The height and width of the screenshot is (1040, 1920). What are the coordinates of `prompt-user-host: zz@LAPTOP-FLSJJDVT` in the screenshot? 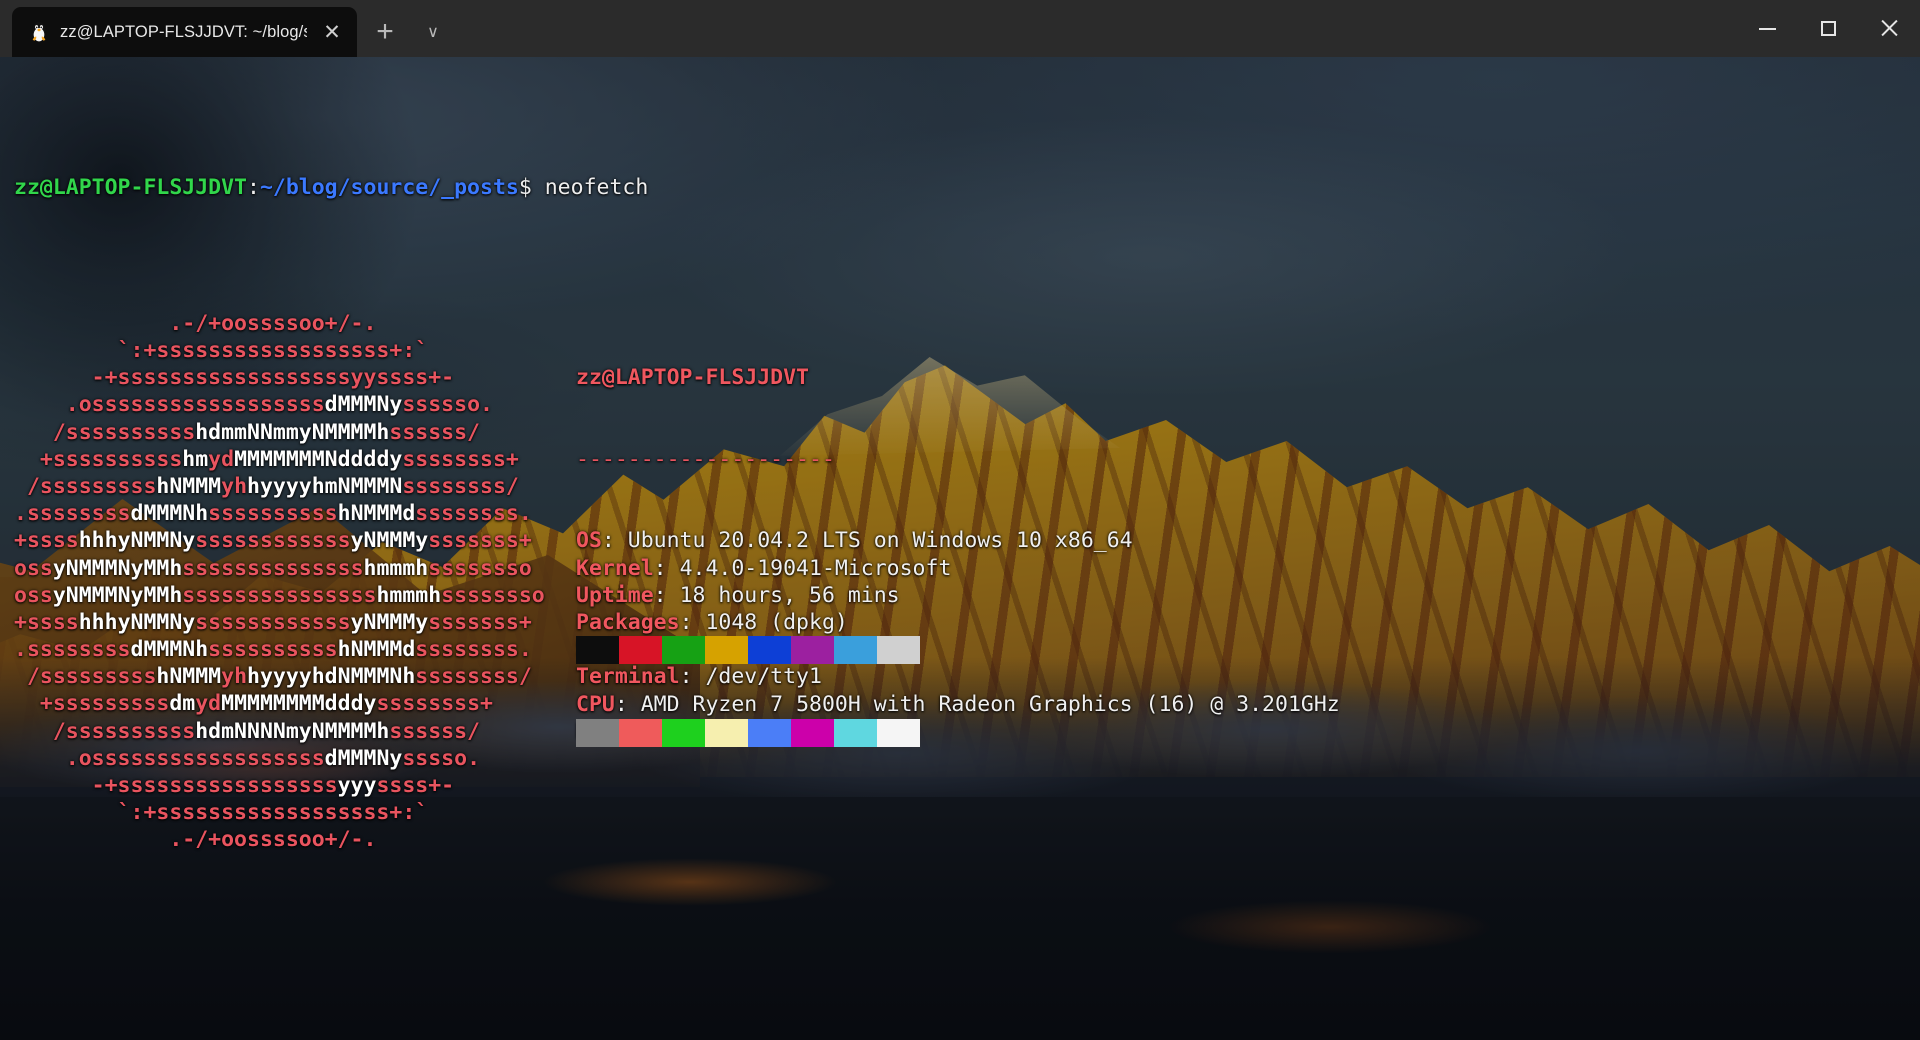 It's located at (130, 187).